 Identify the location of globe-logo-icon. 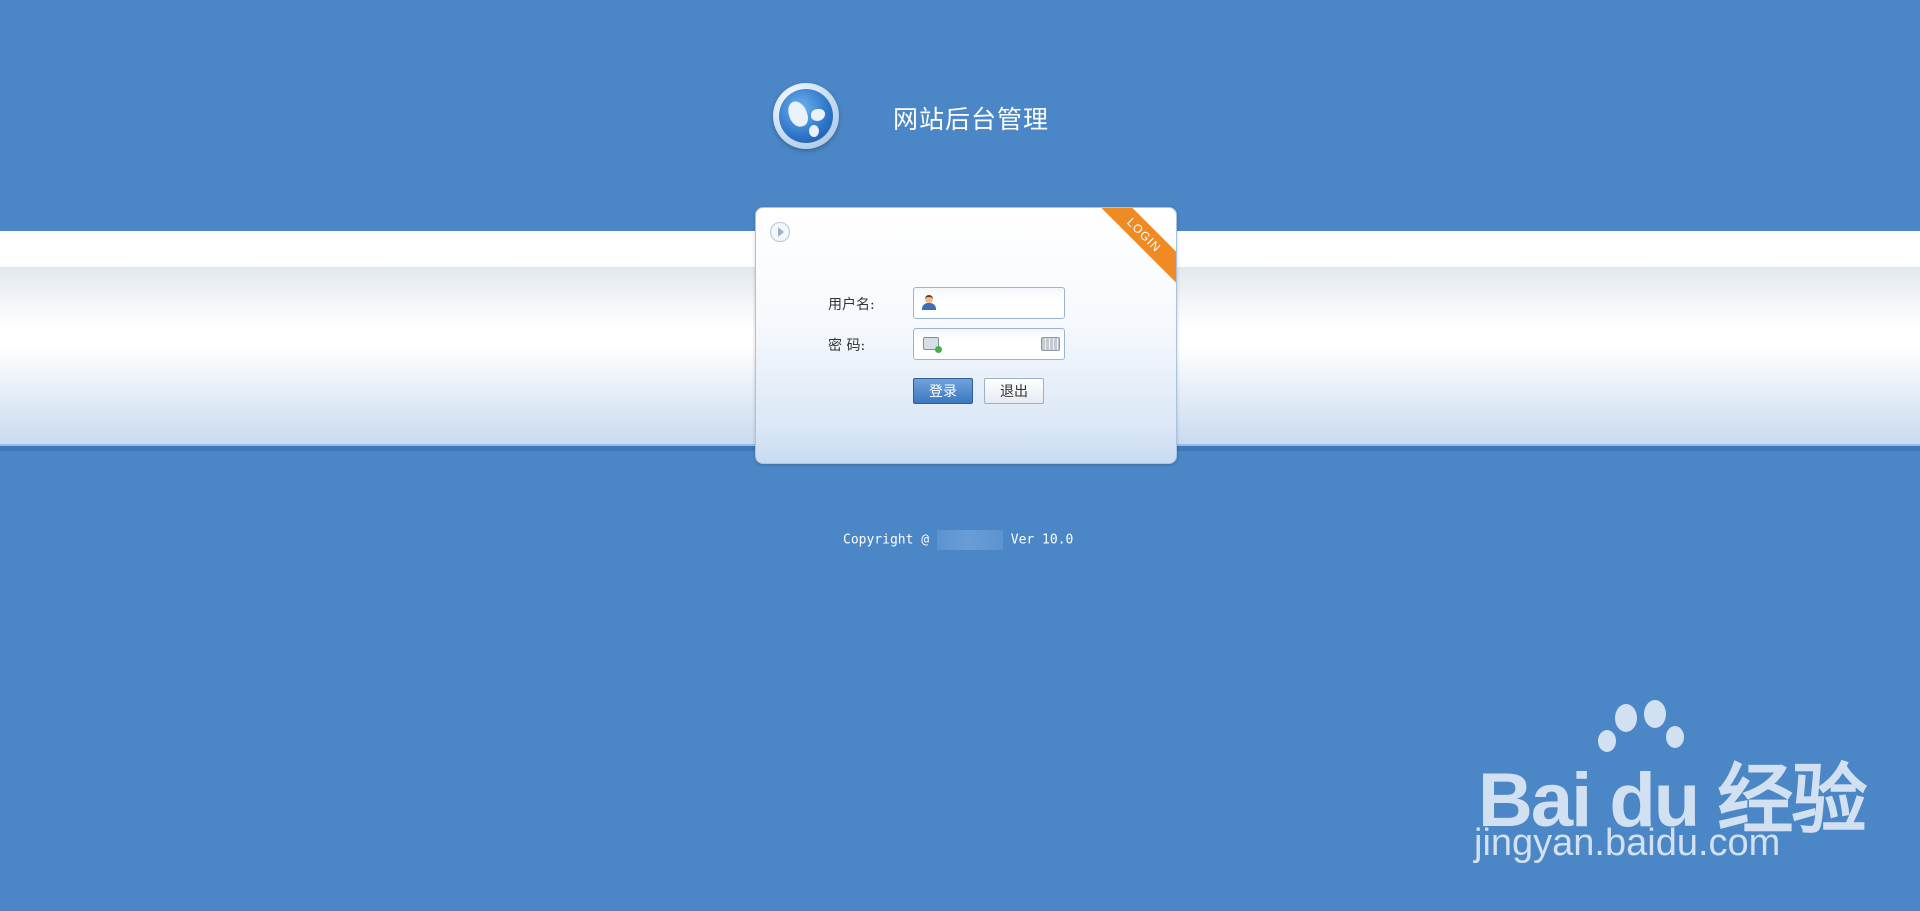
(806, 116).